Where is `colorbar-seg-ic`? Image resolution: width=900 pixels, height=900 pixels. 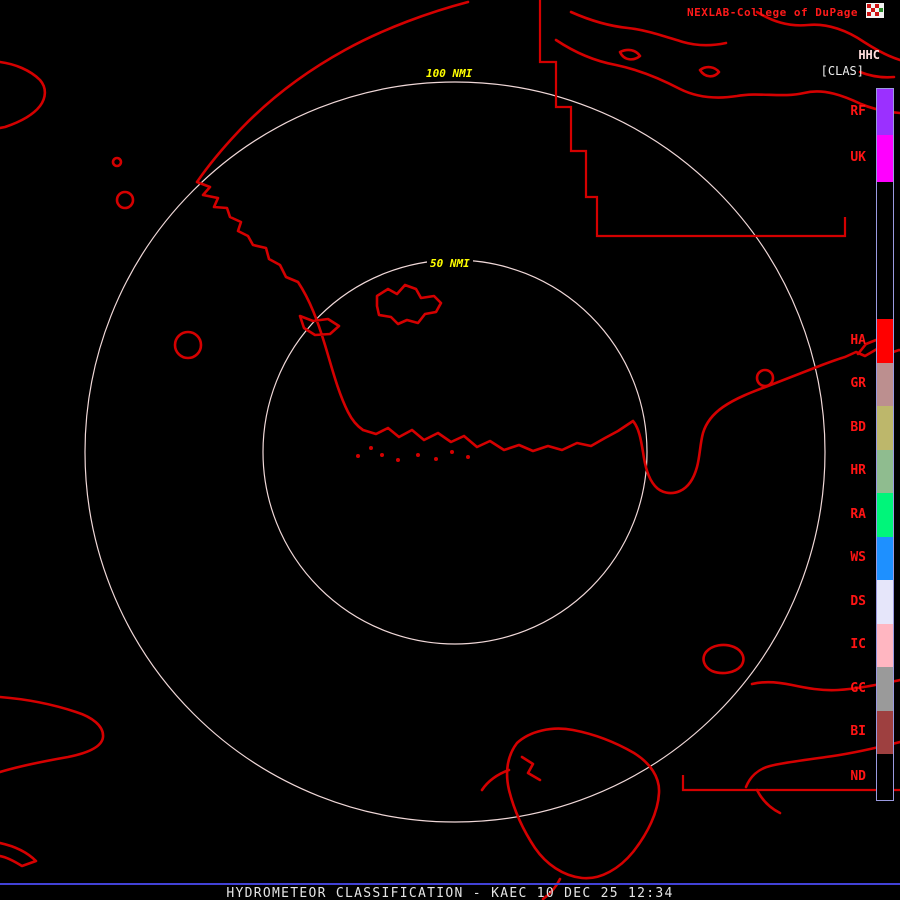 colorbar-seg-ic is located at coordinates (885, 645).